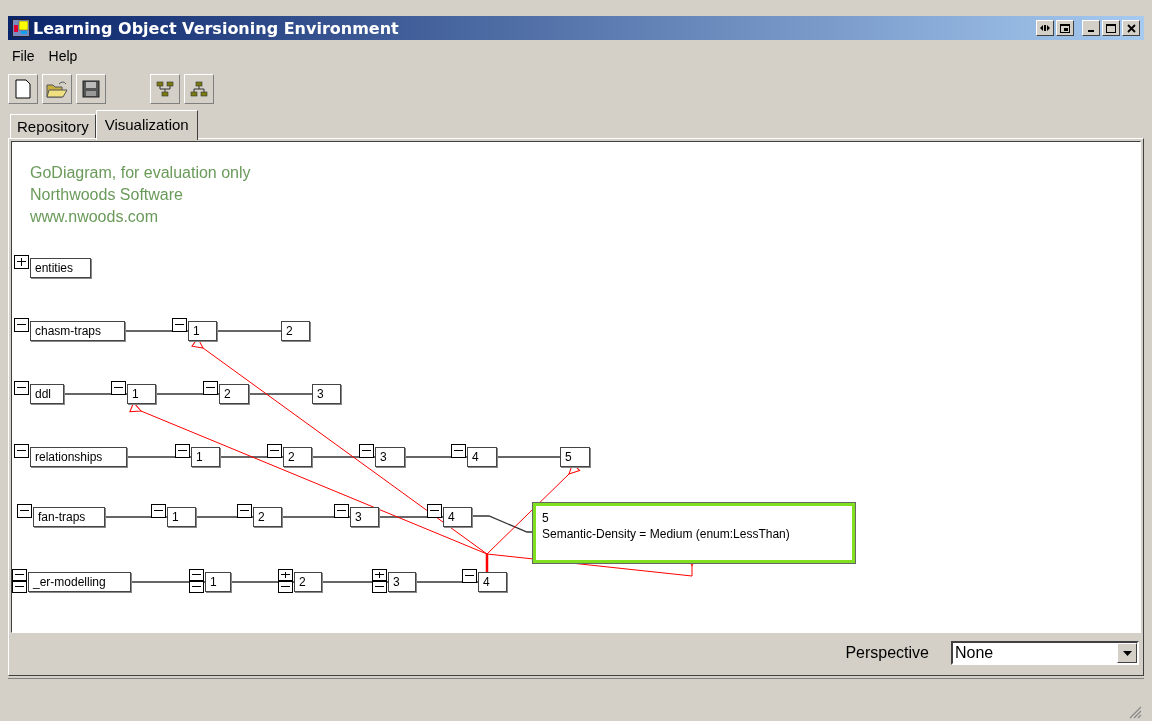 The height and width of the screenshot is (721, 1152). I want to click on maximize-icon, so click(1111, 28).